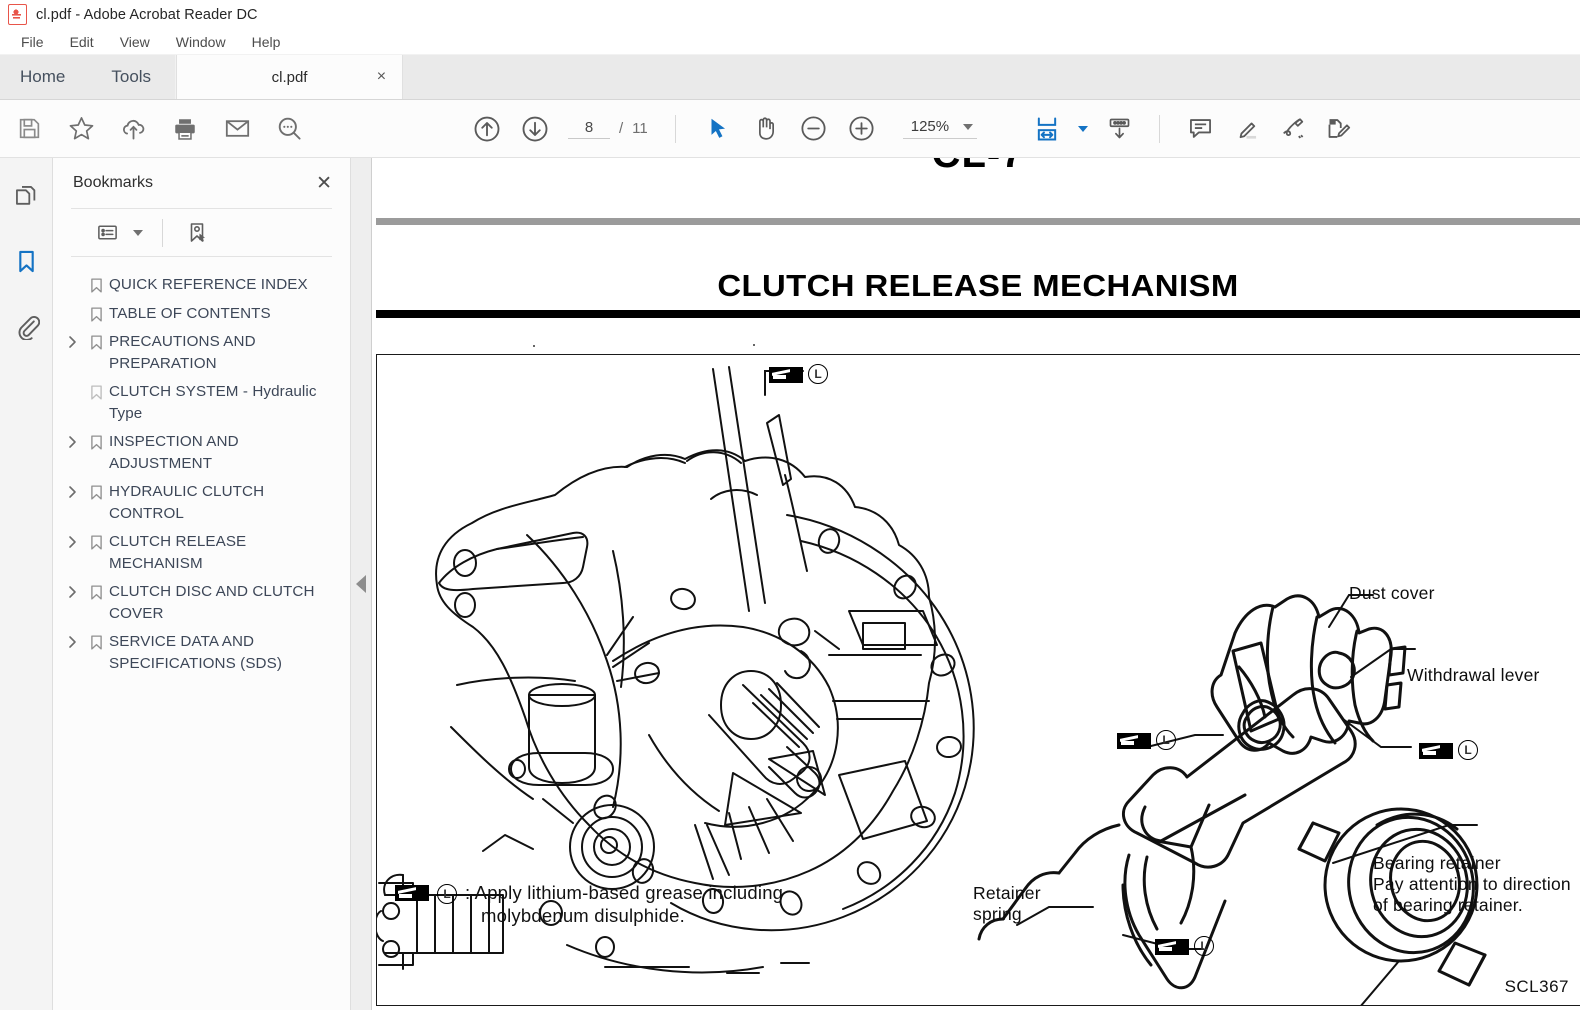 The height and width of the screenshot is (1010, 1580). What do you see at coordinates (26, 261) in the screenshot?
I see `bookmarks-icon` at bounding box center [26, 261].